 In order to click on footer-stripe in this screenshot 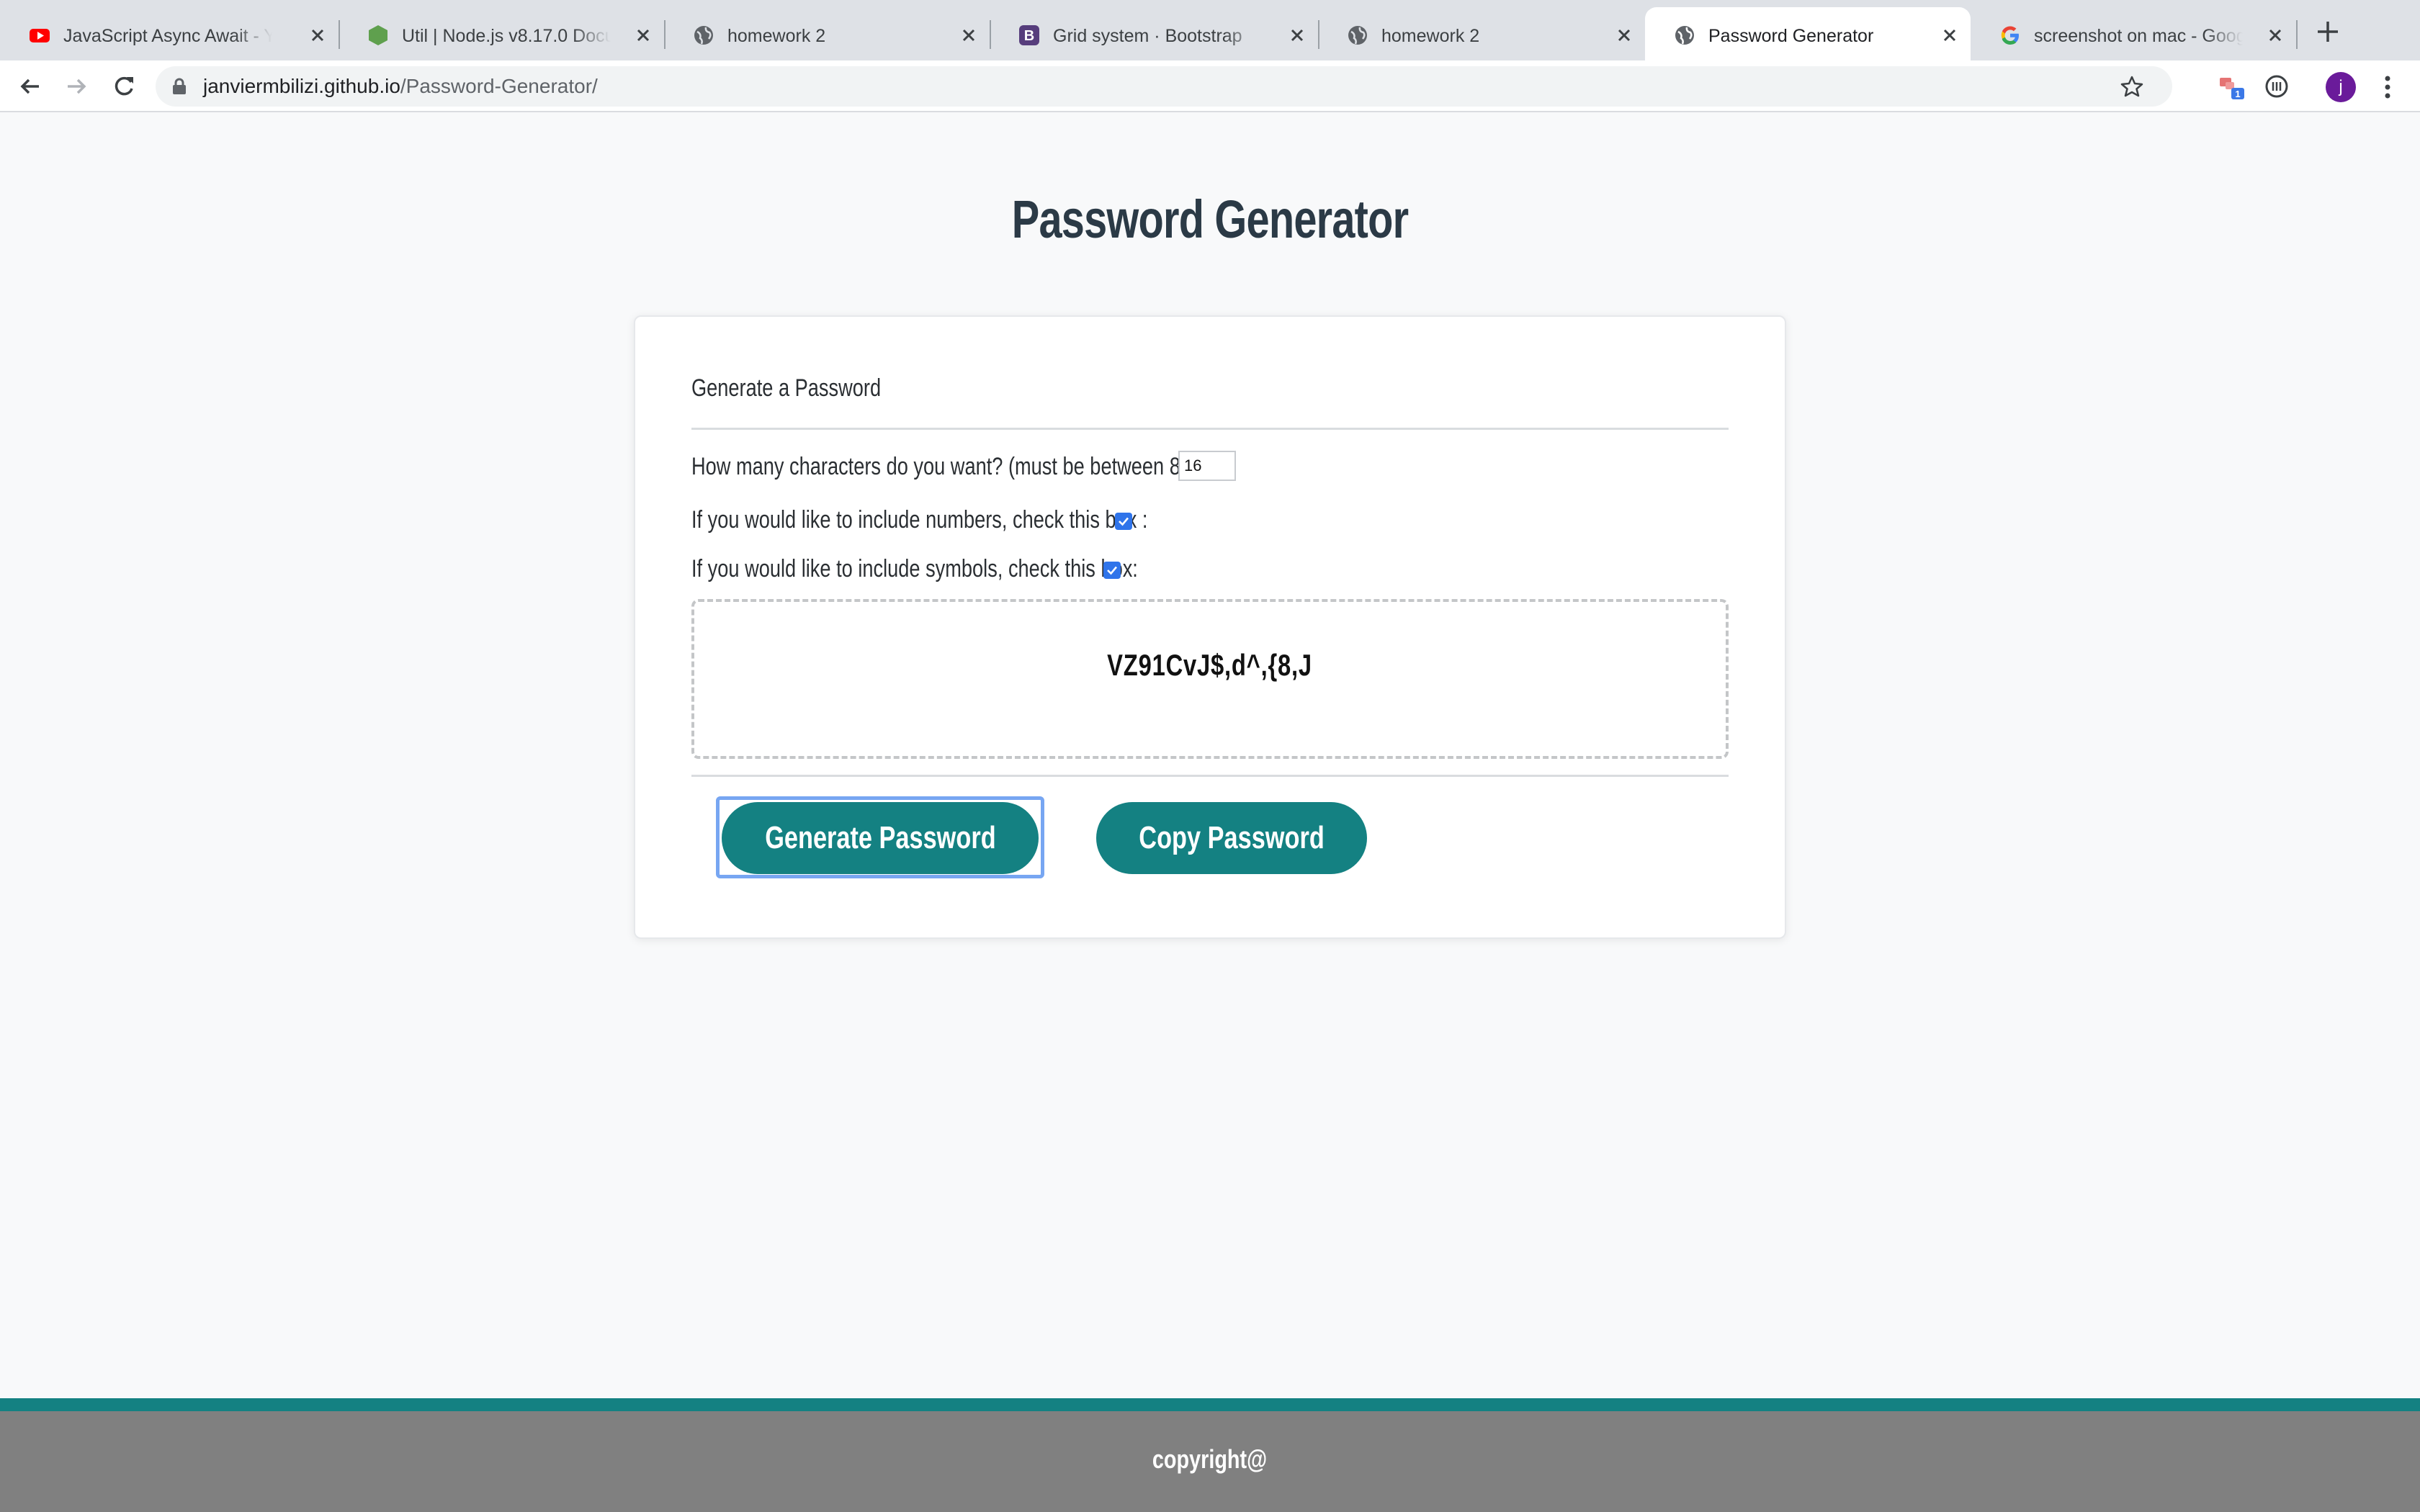, I will do `click(1210, 1404)`.